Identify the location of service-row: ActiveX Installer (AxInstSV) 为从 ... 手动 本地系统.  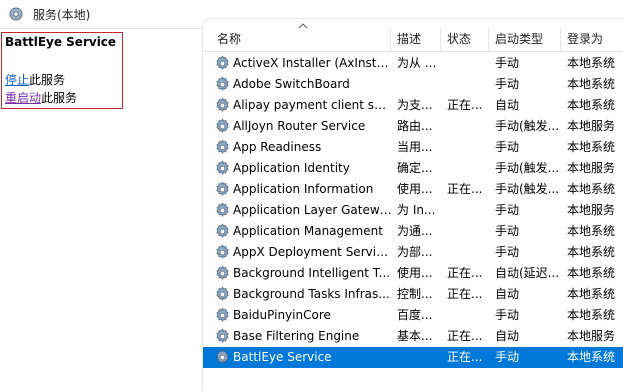
(413, 63).